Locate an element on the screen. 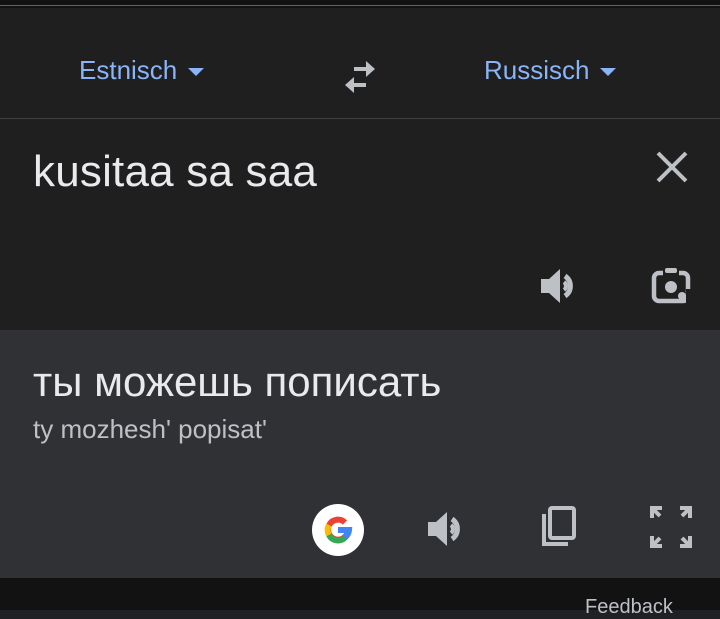  close-icon is located at coordinates (672, 167).